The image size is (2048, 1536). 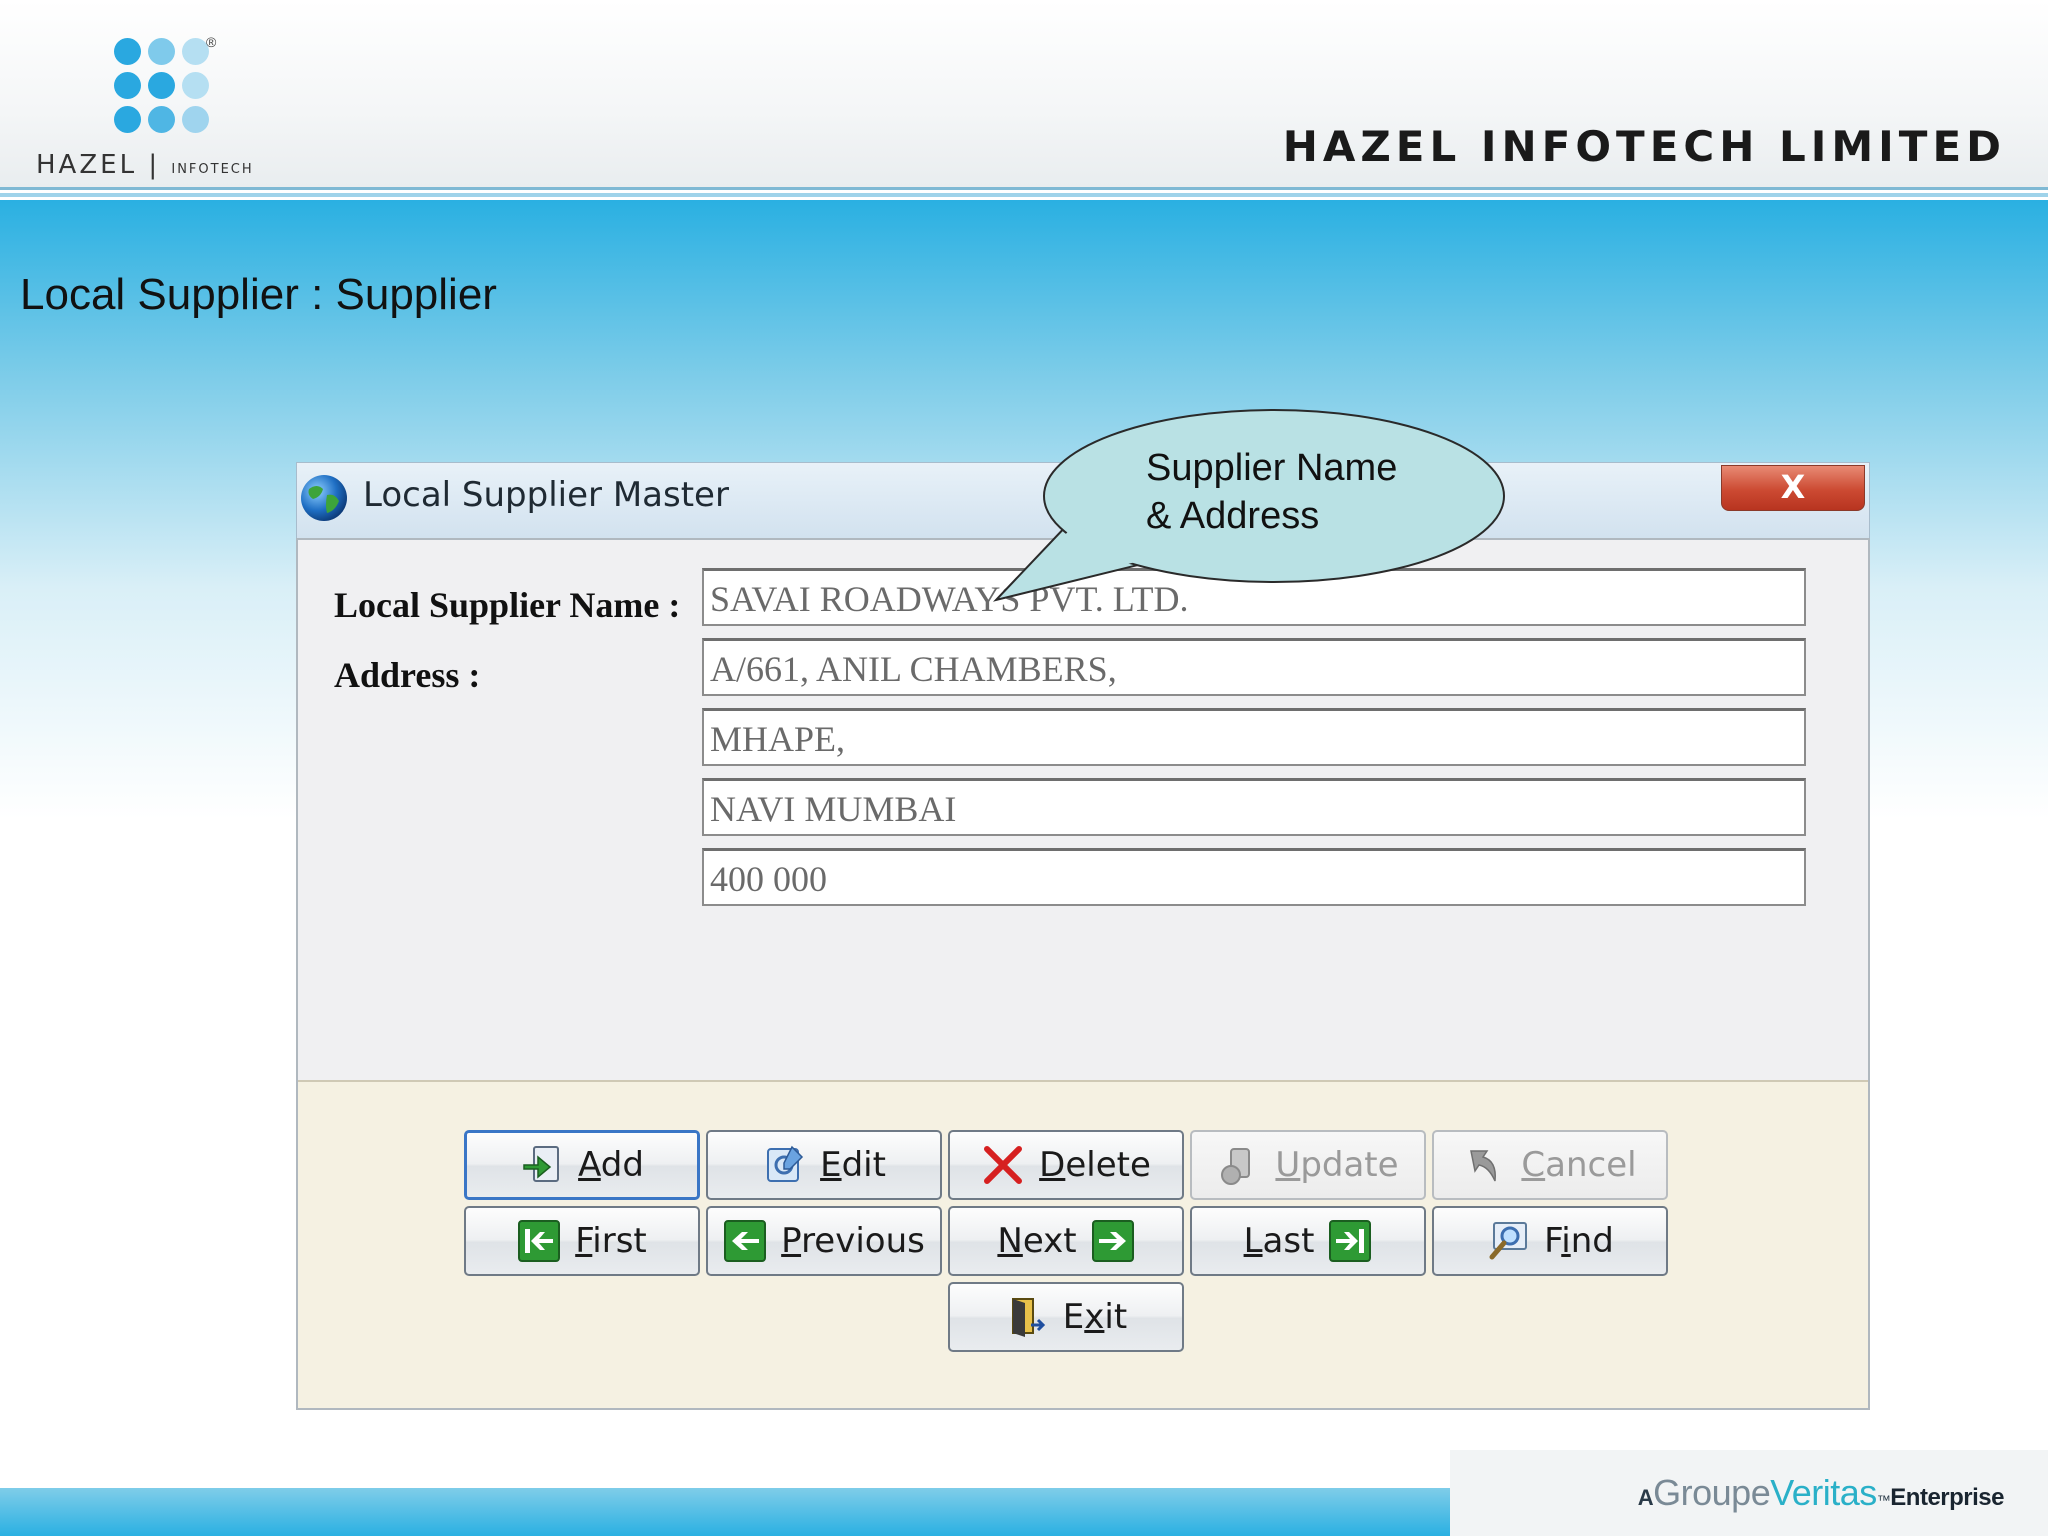 What do you see at coordinates (1271, 492) in the screenshot?
I see `callout-text: Supplier Name & Address` at bounding box center [1271, 492].